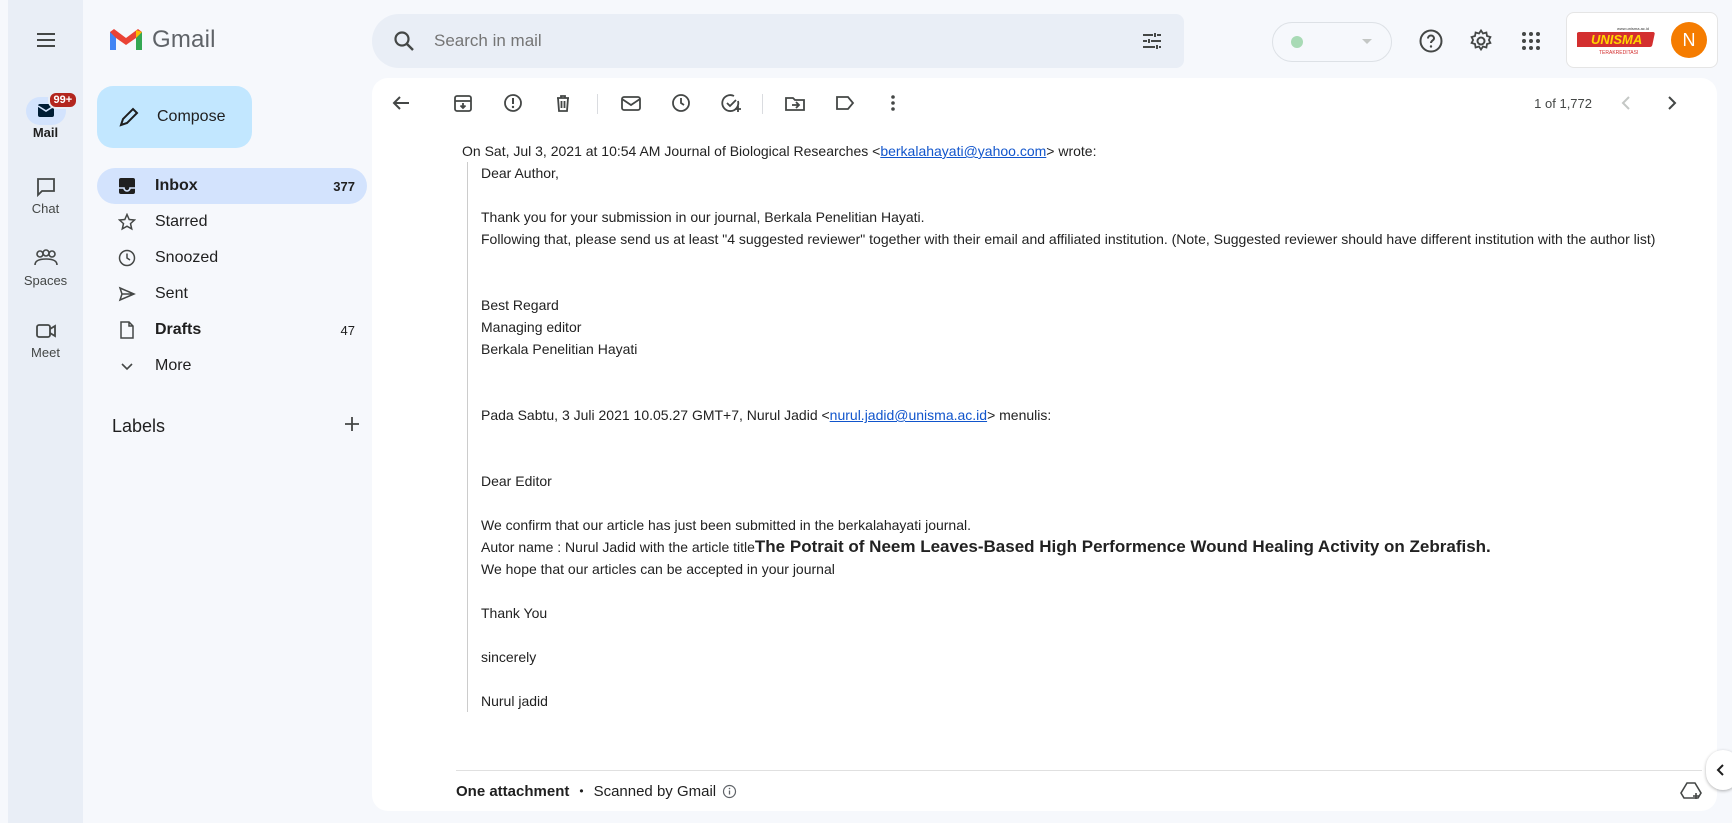 The image size is (1732, 823). Describe the element at coordinates (681, 103) in the screenshot. I see `snooze-clock-icon` at that location.